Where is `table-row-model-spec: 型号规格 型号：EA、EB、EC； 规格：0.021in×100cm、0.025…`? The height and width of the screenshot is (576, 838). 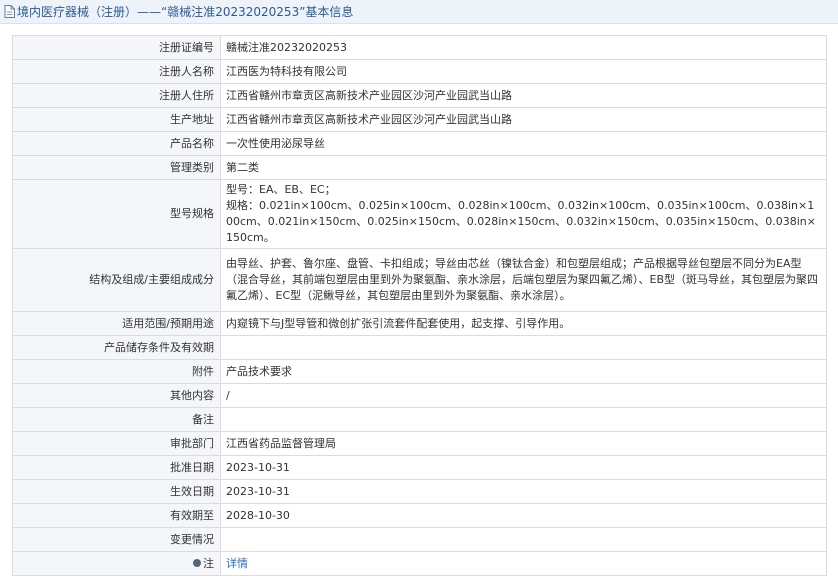
table-row-model-spec: 型号规格 型号：EA、EB、EC； 规格：0.021in×100cm、0.025… is located at coordinates (419, 214).